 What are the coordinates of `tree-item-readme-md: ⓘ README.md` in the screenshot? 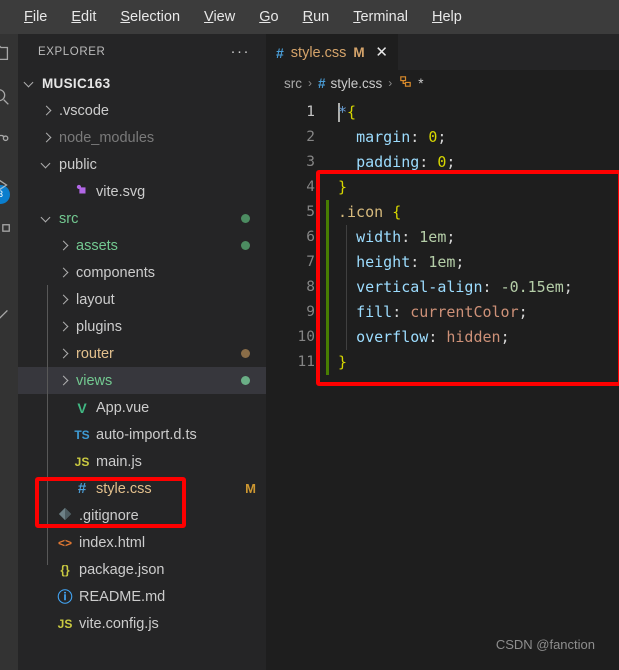 It's located at (142, 596).